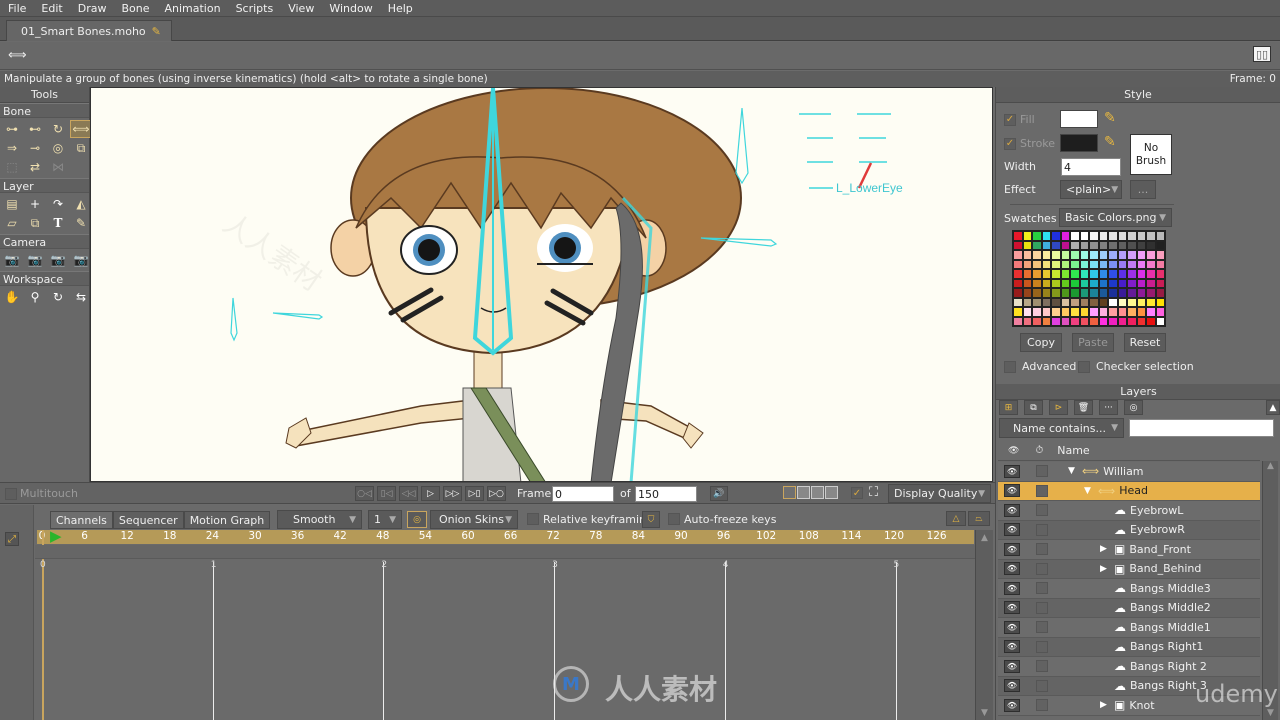 This screenshot has width=1280, height=720. Describe the element at coordinates (81, 129) in the screenshot. I see `manipulate-bones-tool-icon: ⟺` at that location.